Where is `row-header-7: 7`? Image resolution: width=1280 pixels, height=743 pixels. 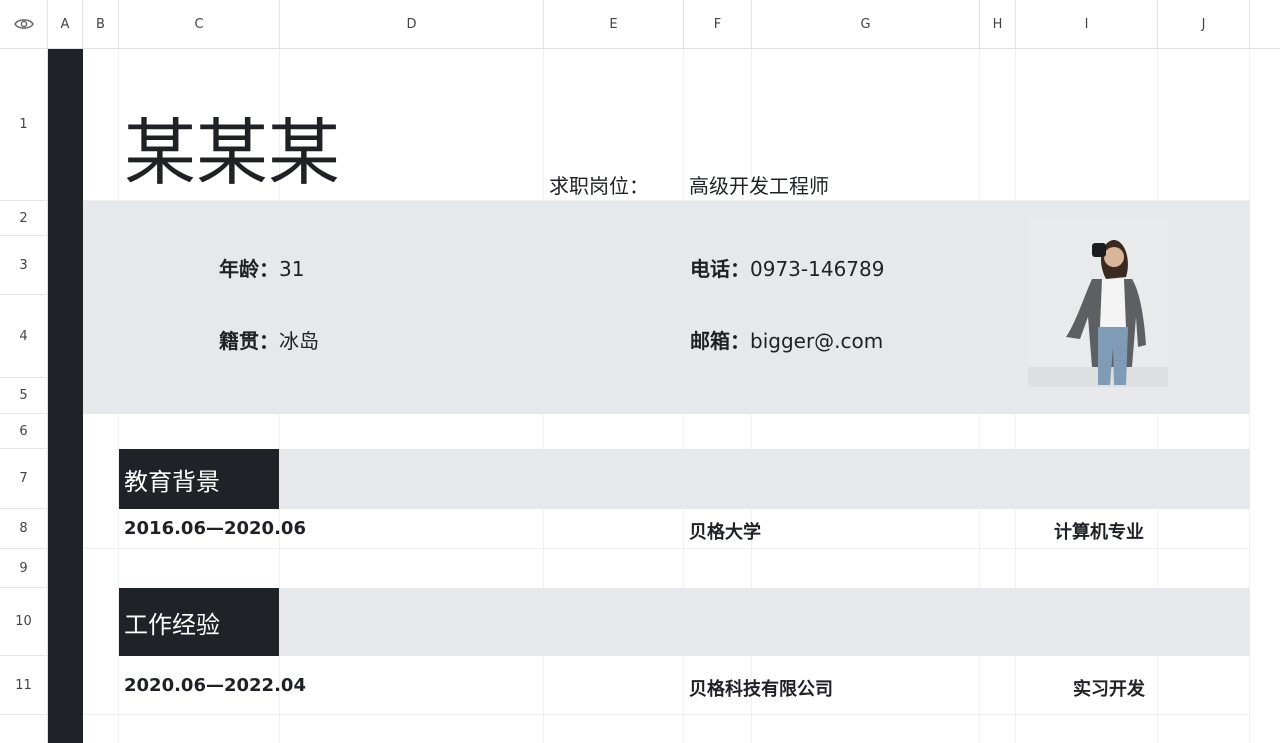 row-header-7: 7 is located at coordinates (24, 479).